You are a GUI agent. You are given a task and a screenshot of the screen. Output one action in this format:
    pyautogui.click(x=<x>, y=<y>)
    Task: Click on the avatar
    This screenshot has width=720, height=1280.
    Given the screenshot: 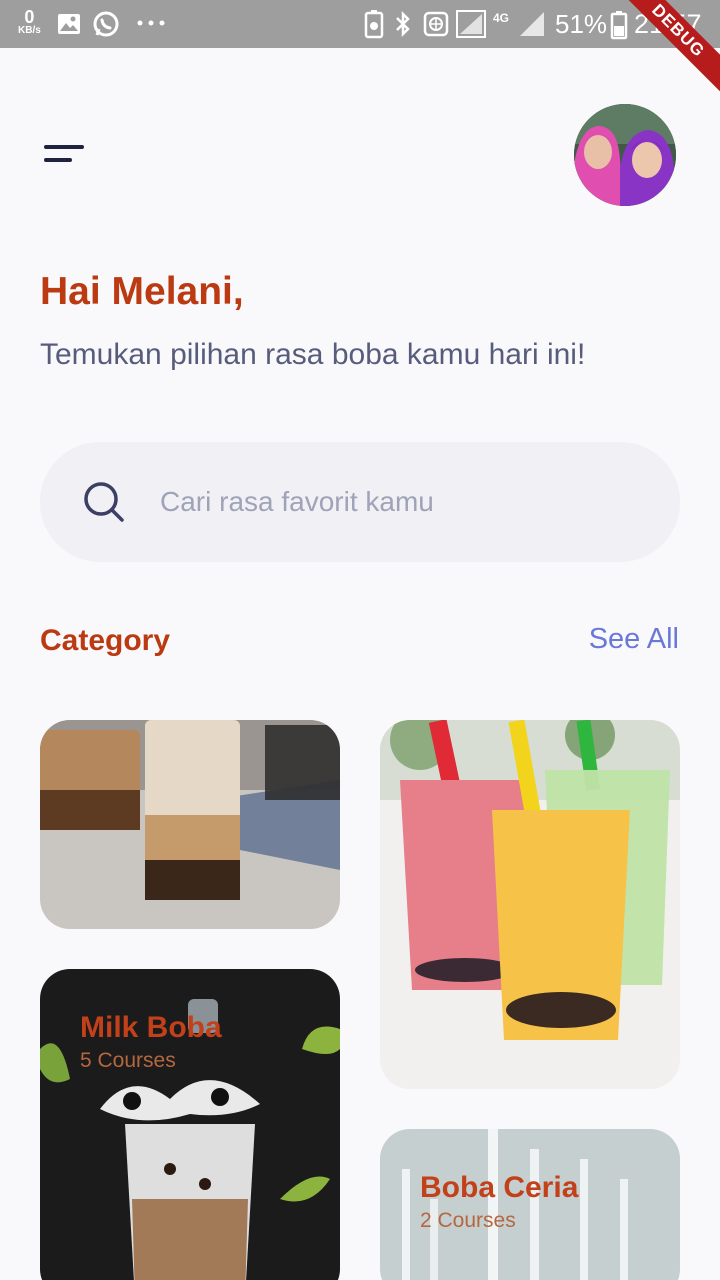 What is the action you would take?
    pyautogui.click(x=625, y=155)
    